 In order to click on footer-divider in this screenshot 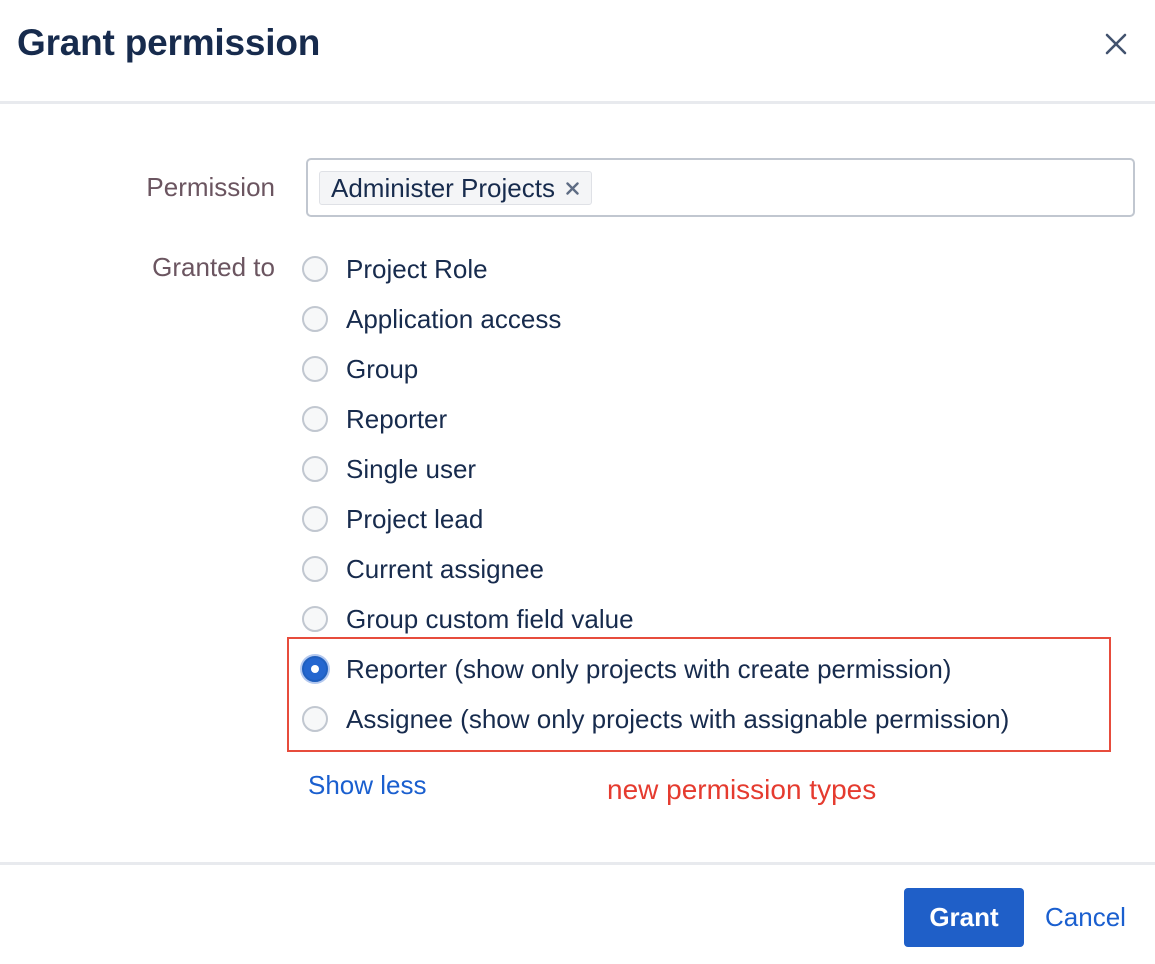, I will do `click(577, 863)`.